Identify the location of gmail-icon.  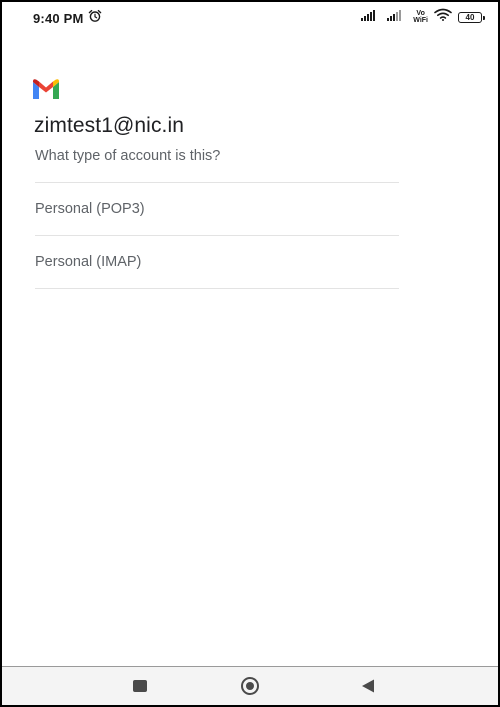
(46, 90).